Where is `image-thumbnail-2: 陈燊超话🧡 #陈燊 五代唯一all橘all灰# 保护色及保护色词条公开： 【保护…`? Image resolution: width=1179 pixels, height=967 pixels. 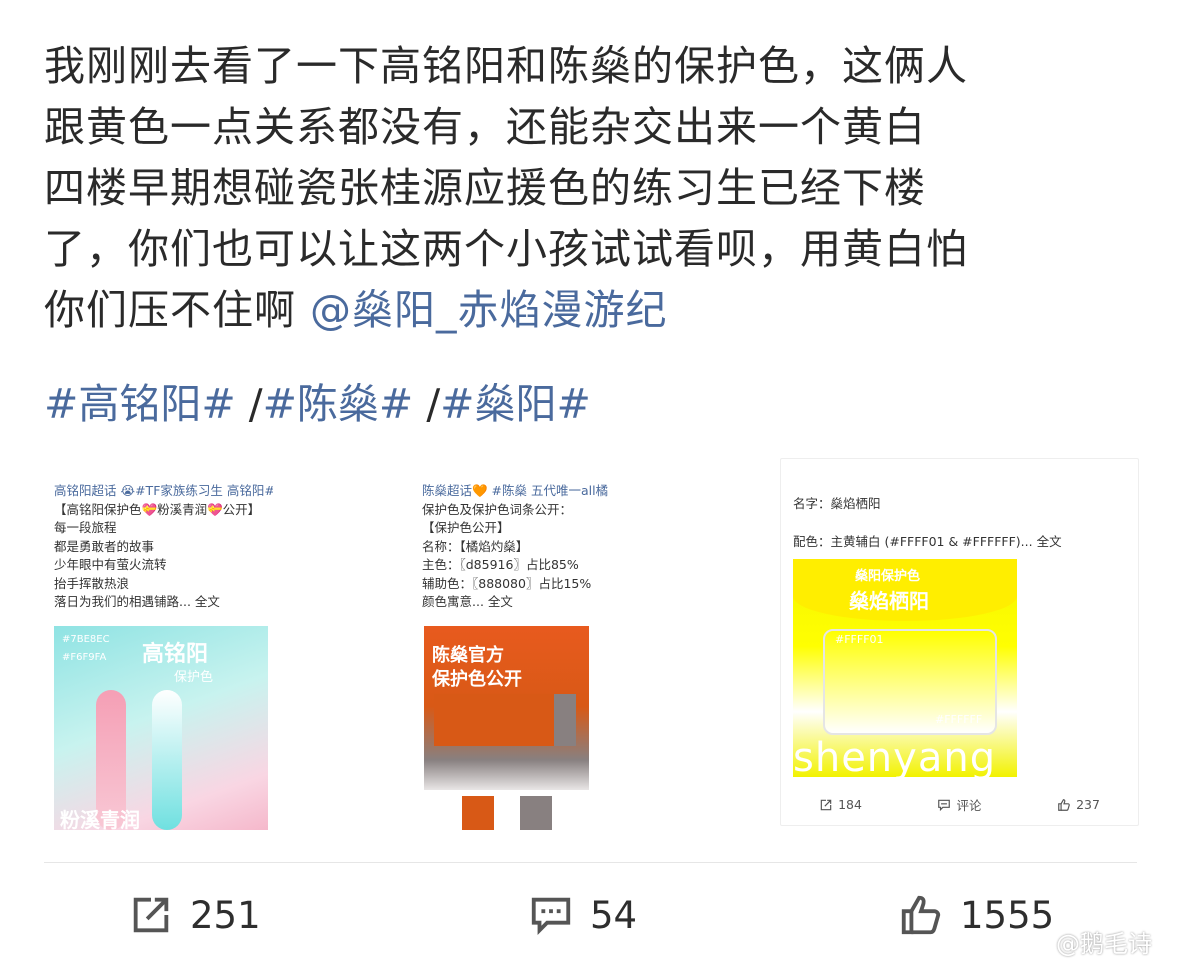
image-thumbnail-2: 陈燊超话🧡 #陈燊 五代唯一all橘all灰# 保护色及保护色词条公开： 【保护… is located at coordinates (513, 645).